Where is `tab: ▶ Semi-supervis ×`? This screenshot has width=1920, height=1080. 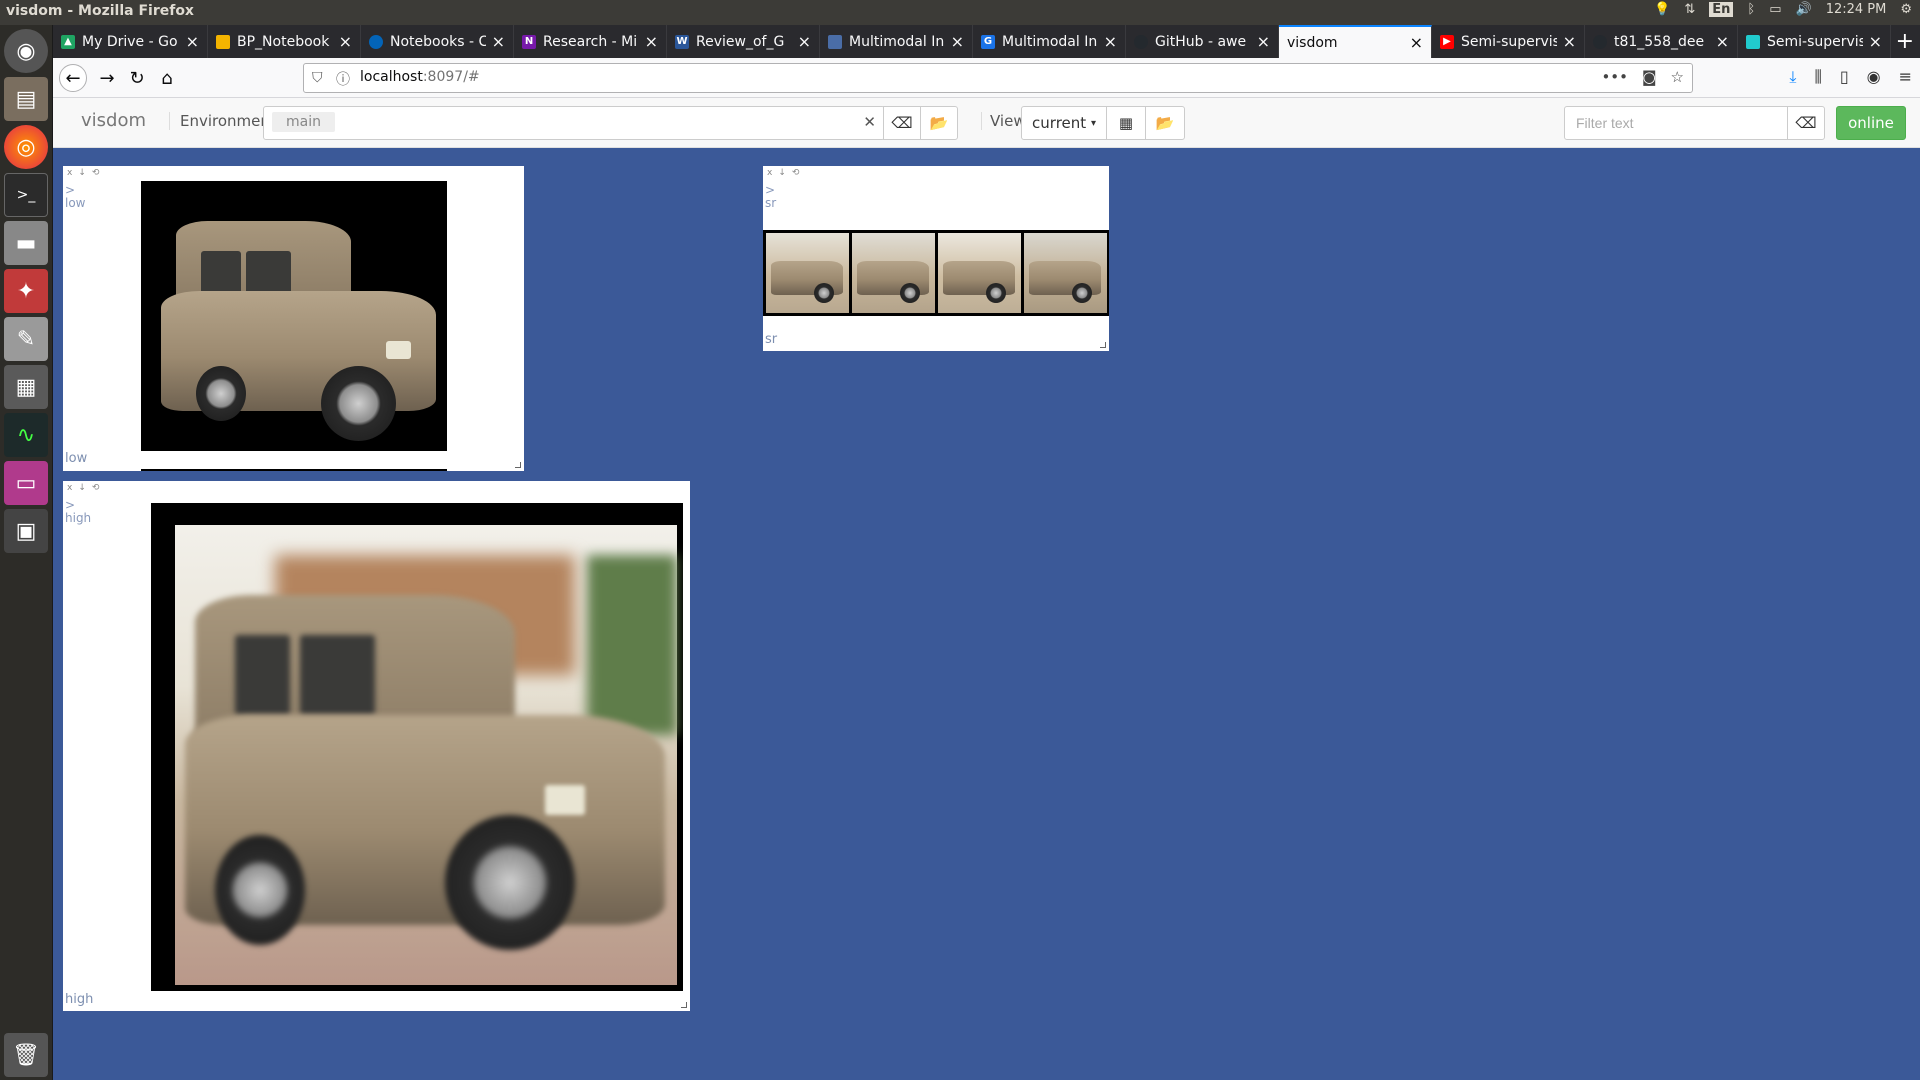 tab: ▶ Semi-supervis × is located at coordinates (1508, 41).